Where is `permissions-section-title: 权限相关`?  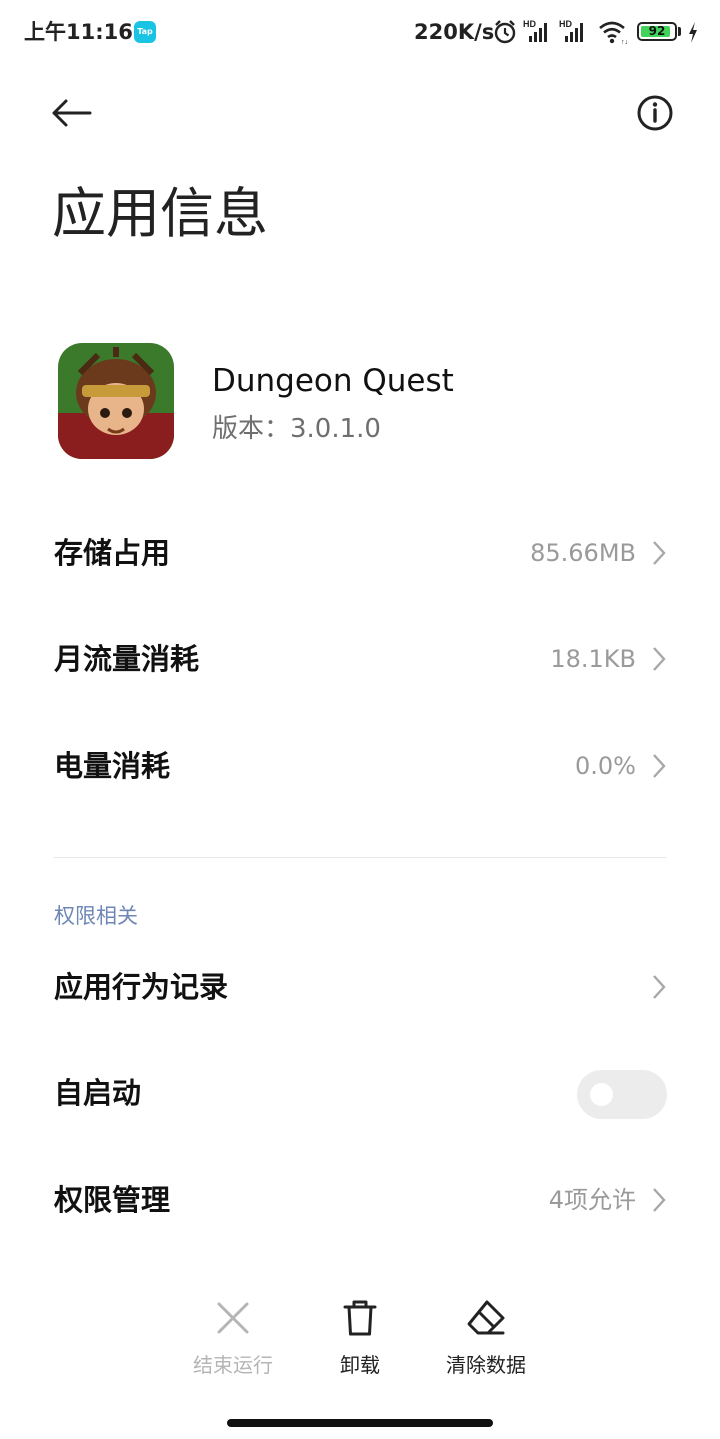
permissions-section-title: 权限相关 is located at coordinates (96, 916).